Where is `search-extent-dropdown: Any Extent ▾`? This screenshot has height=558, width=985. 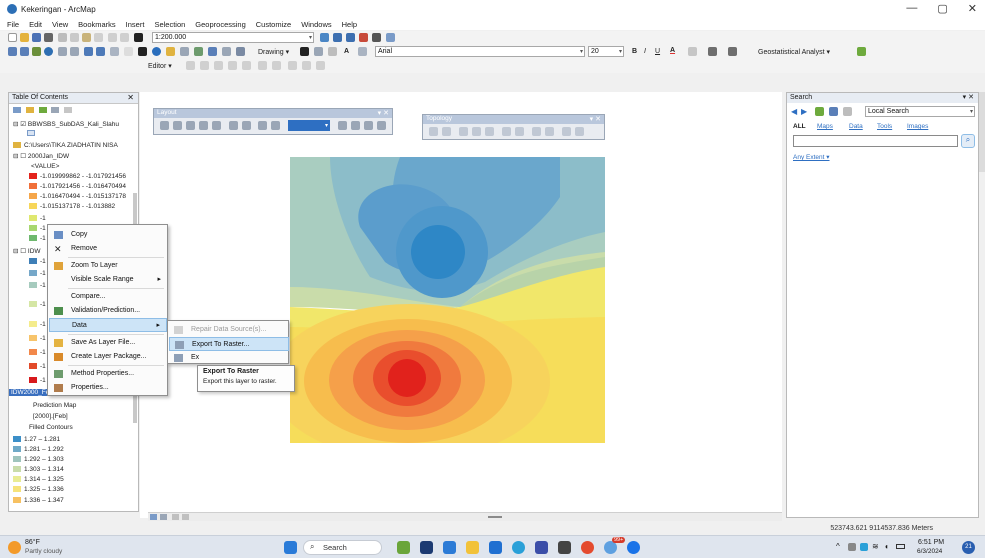
search-extent-dropdown: Any Extent ▾ is located at coordinates (811, 157).